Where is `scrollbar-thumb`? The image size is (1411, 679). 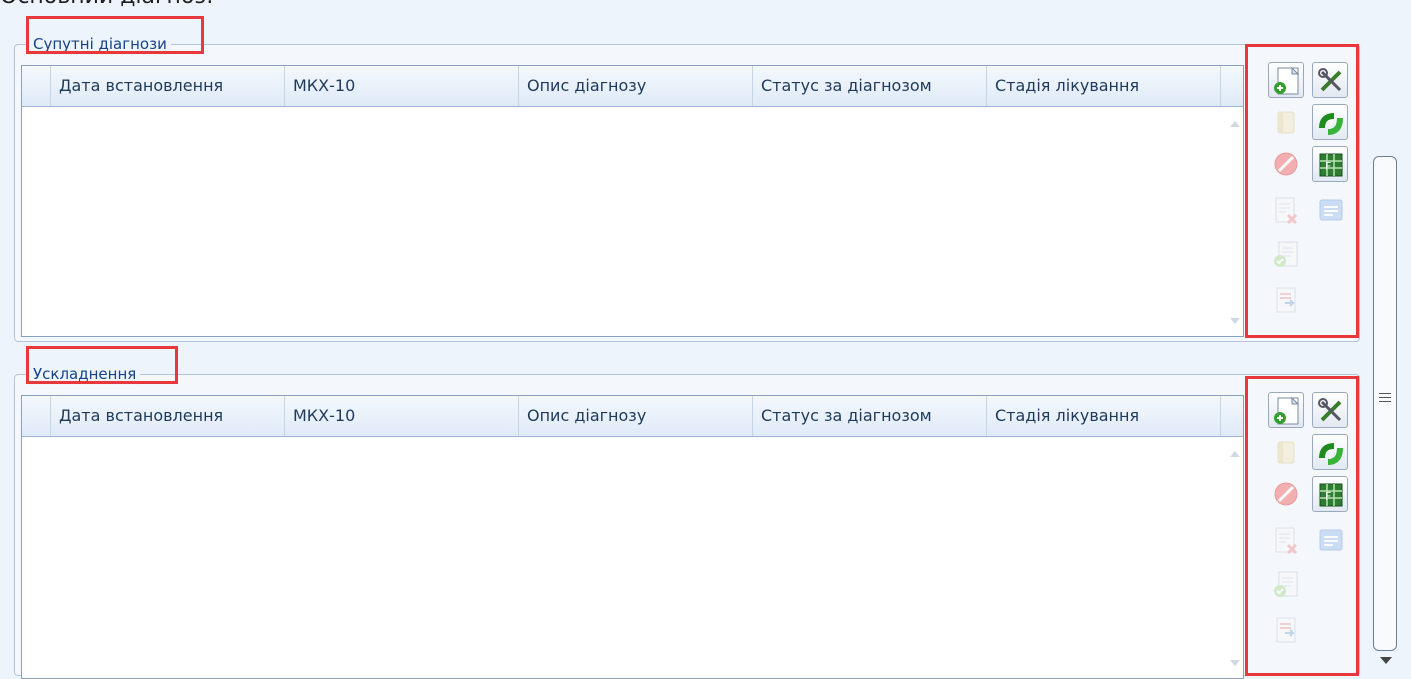
scrollbar-thumb is located at coordinates (1385, 403).